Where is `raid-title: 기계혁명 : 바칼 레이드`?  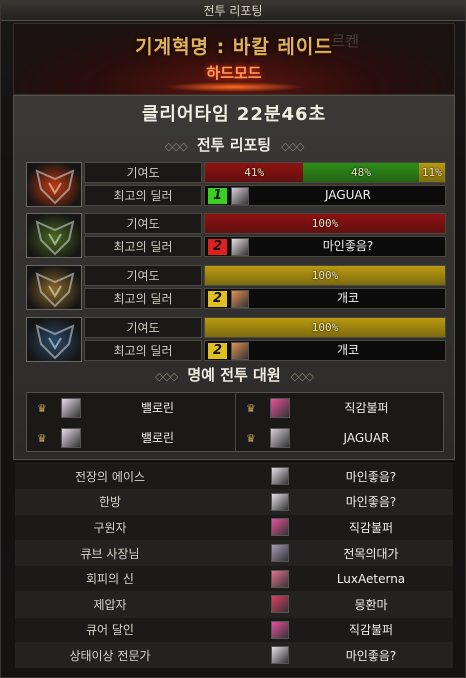
raid-title: 기계혁명 : 바칼 레이드 is located at coordinates (234, 47).